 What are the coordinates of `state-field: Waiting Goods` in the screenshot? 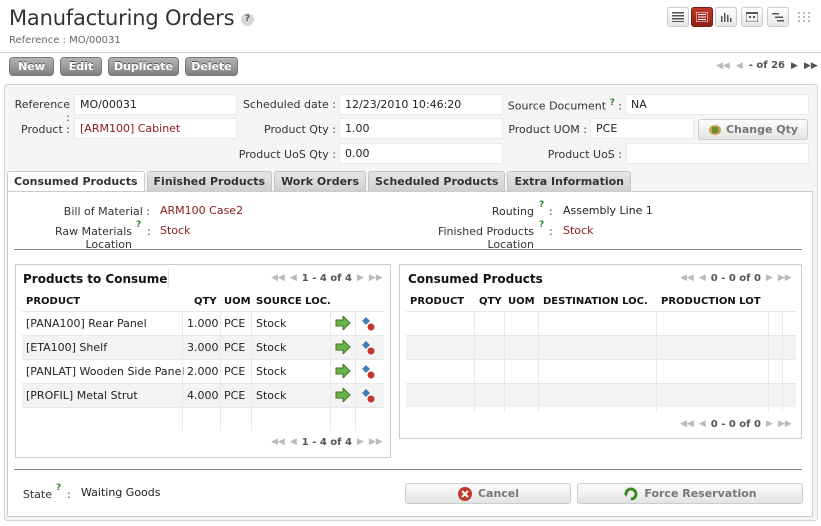 It's located at (235, 493).